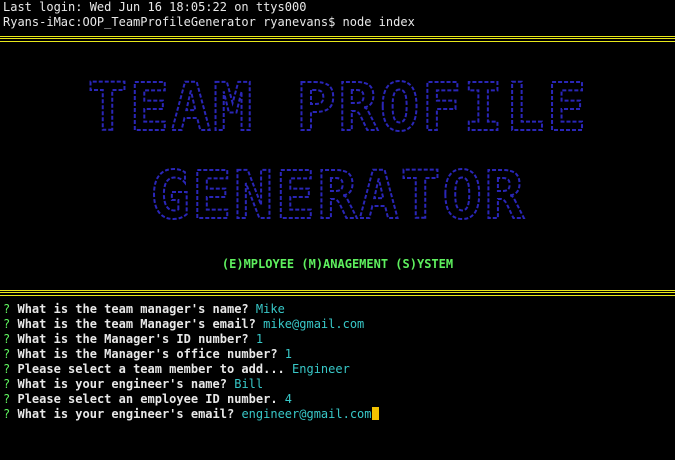  Describe the element at coordinates (270, 309) in the screenshot. I see `prompt-answer: Mike` at that location.